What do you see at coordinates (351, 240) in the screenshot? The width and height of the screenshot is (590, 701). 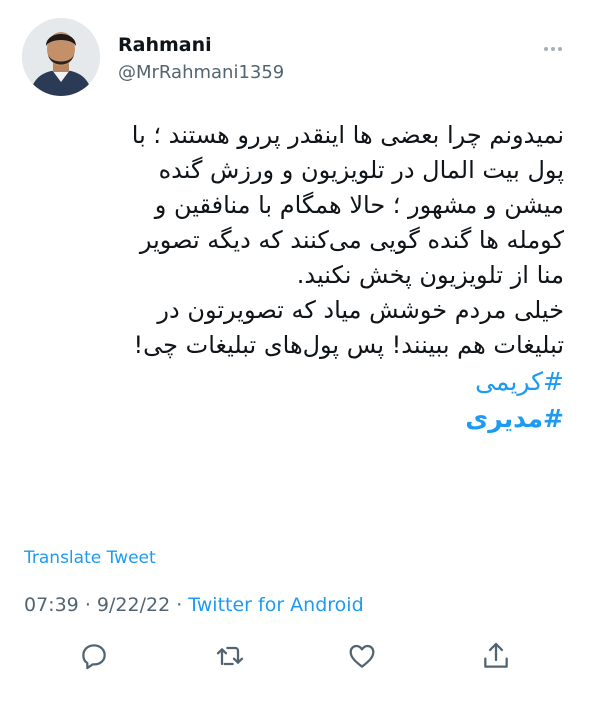 I see `tweet-line: کومله ها گنده گویی می‌کنند که دیگه تصویر` at bounding box center [351, 240].